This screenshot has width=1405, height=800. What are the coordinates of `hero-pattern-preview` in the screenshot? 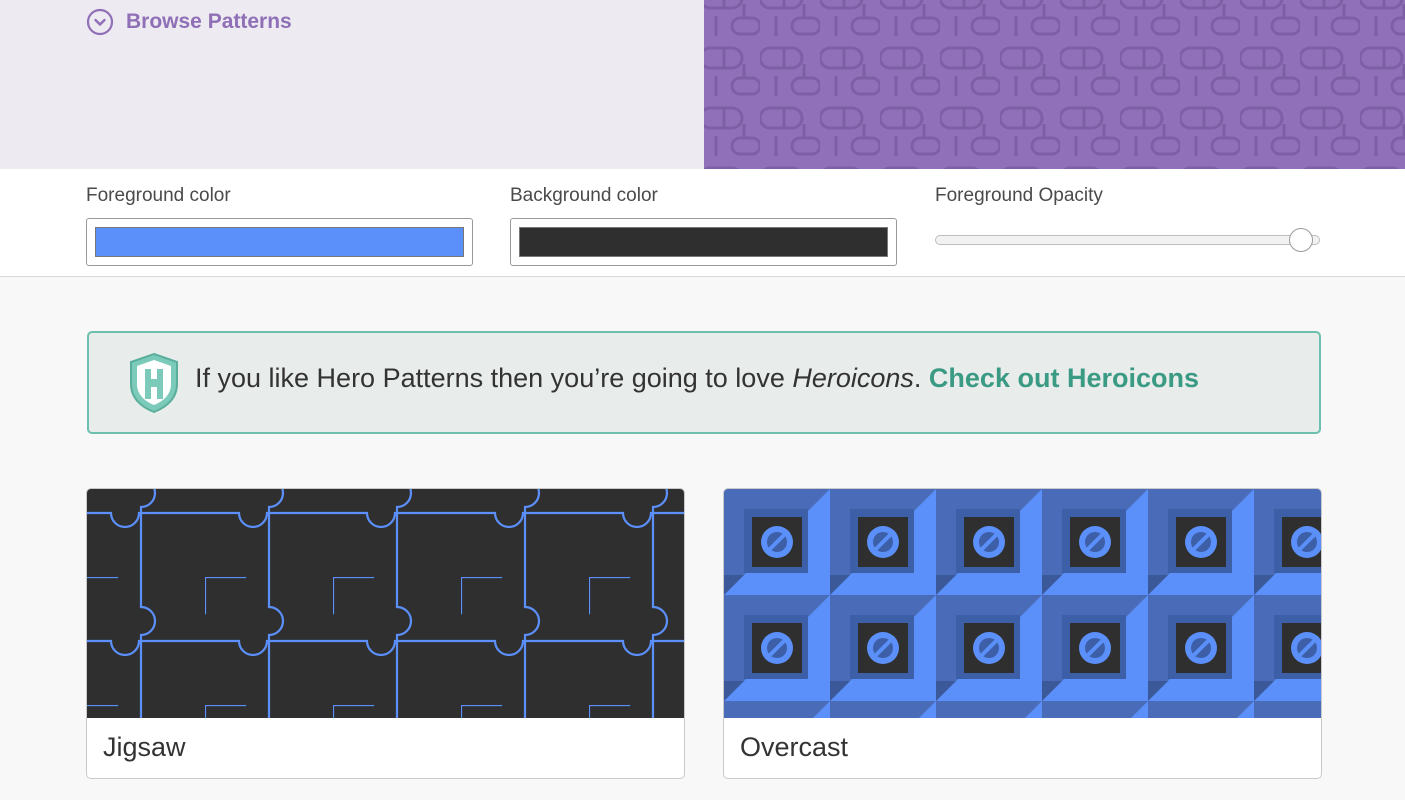 It's located at (1054, 84).